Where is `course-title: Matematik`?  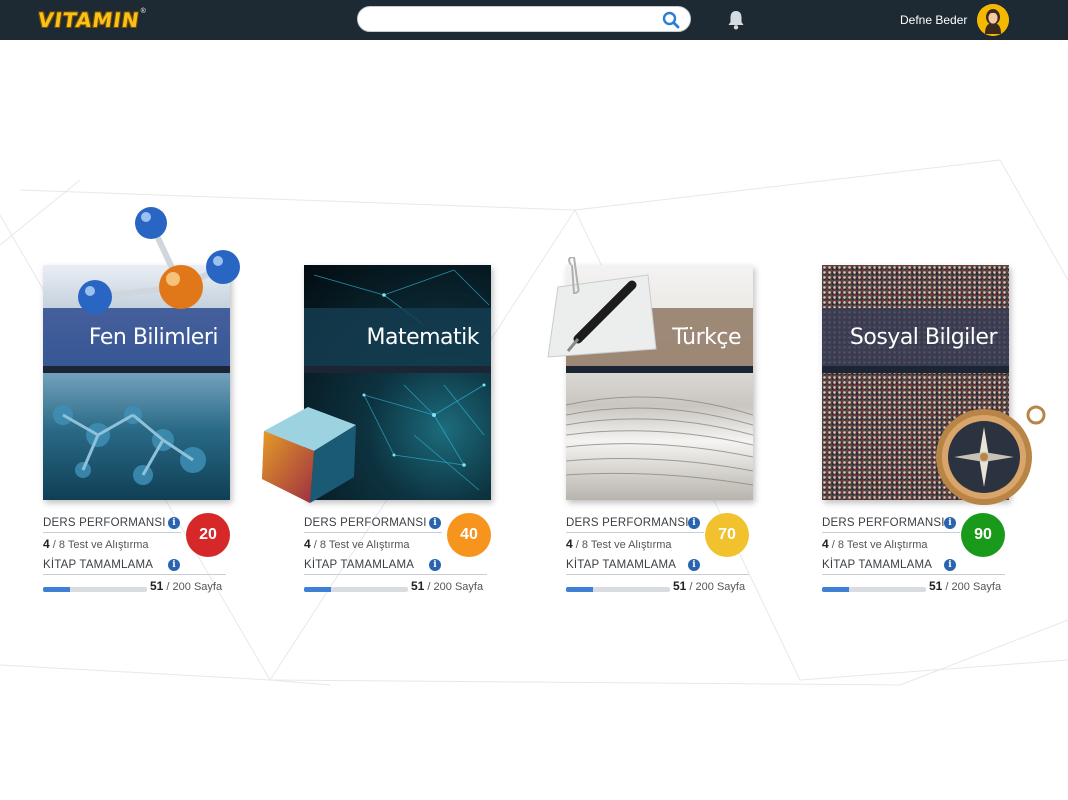 course-title: Matematik is located at coordinates (422, 337).